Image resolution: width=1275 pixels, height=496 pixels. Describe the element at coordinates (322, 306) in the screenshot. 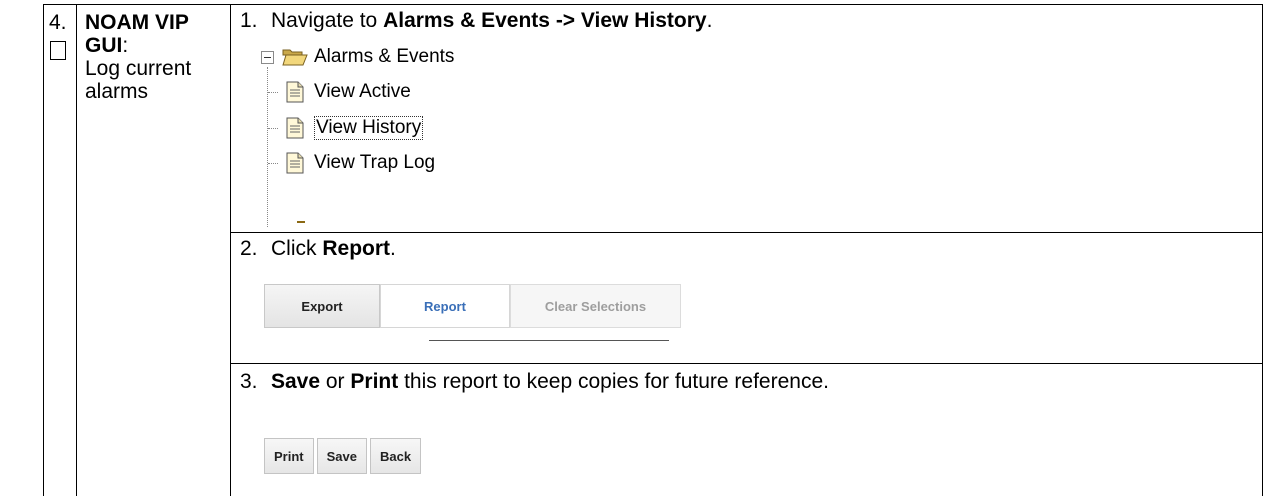

I see `export-button: Export` at that location.